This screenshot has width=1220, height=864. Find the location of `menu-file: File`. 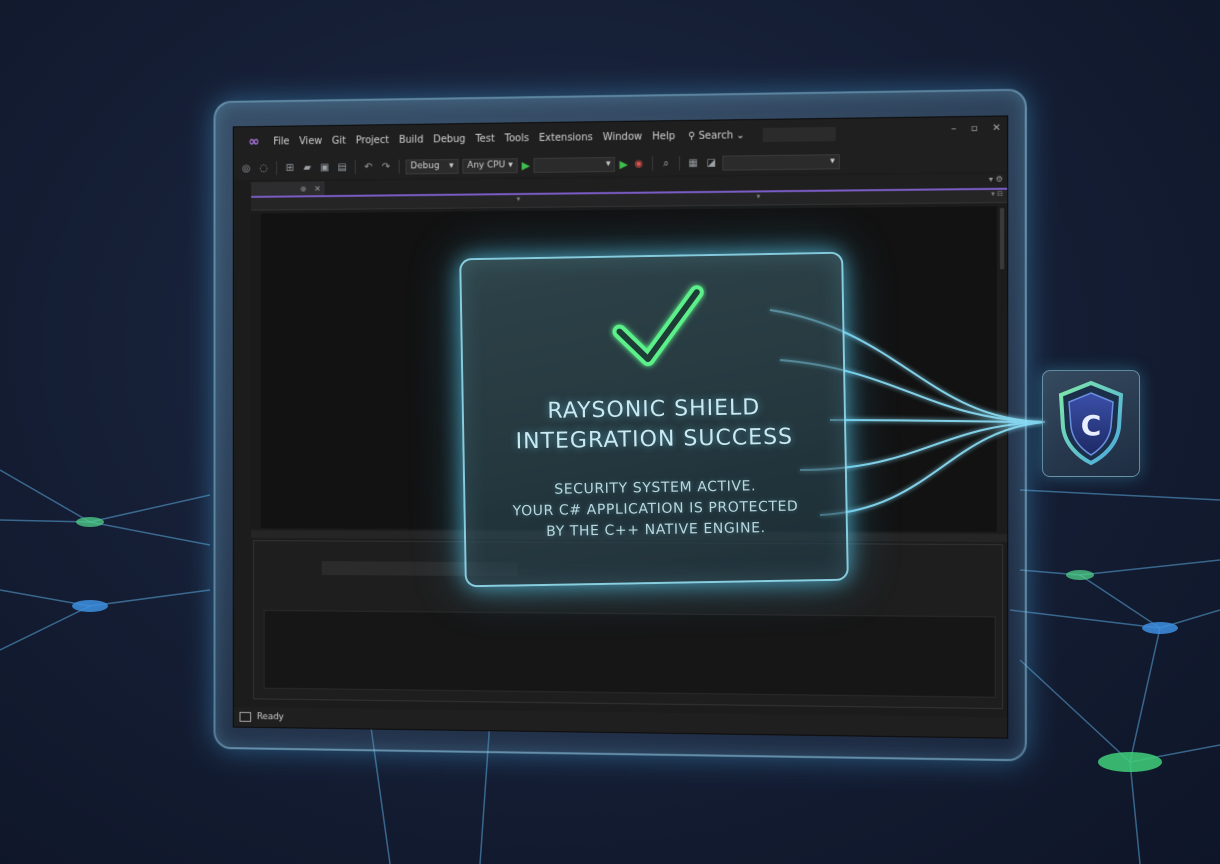

menu-file: File is located at coordinates (281, 141).